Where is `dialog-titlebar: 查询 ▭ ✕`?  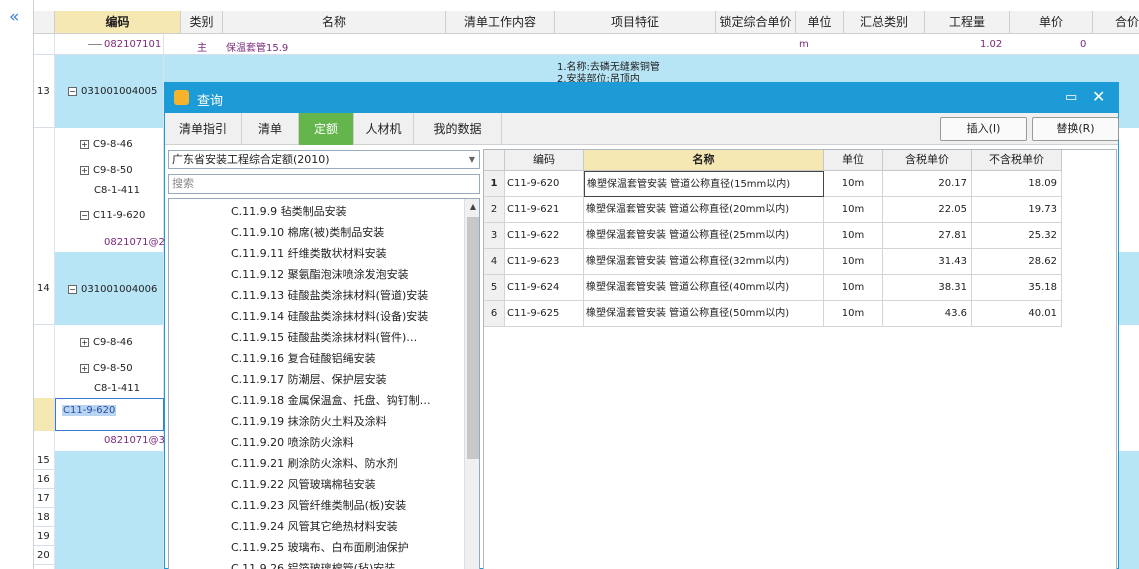 dialog-titlebar: 查询 ▭ ✕ is located at coordinates (641, 98).